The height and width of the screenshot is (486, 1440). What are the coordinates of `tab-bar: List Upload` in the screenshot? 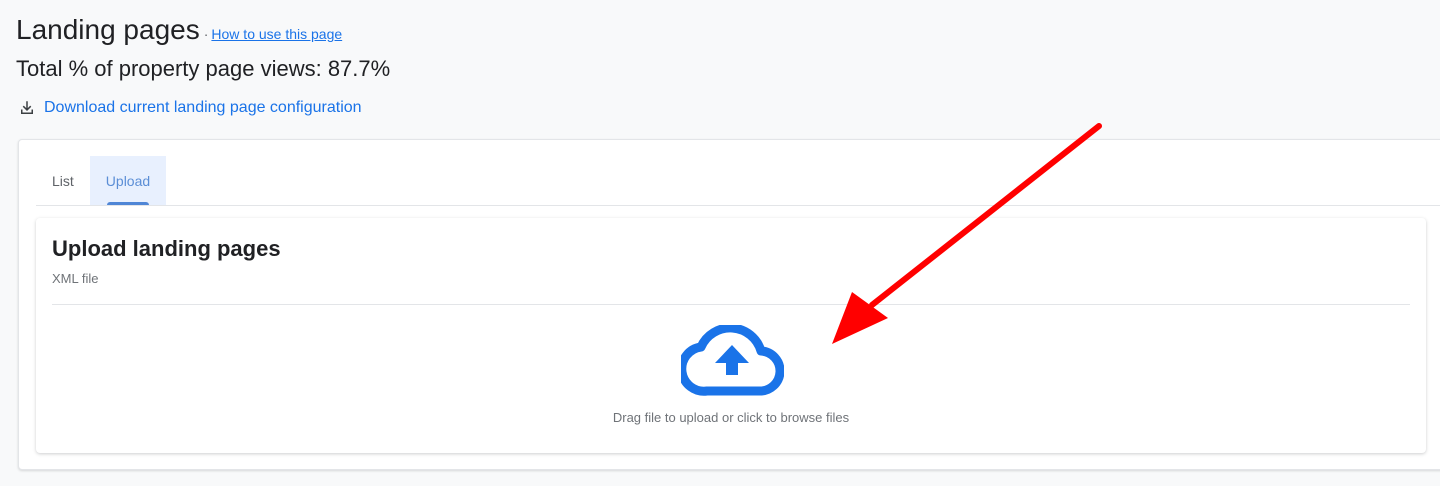 It's located at (101, 180).